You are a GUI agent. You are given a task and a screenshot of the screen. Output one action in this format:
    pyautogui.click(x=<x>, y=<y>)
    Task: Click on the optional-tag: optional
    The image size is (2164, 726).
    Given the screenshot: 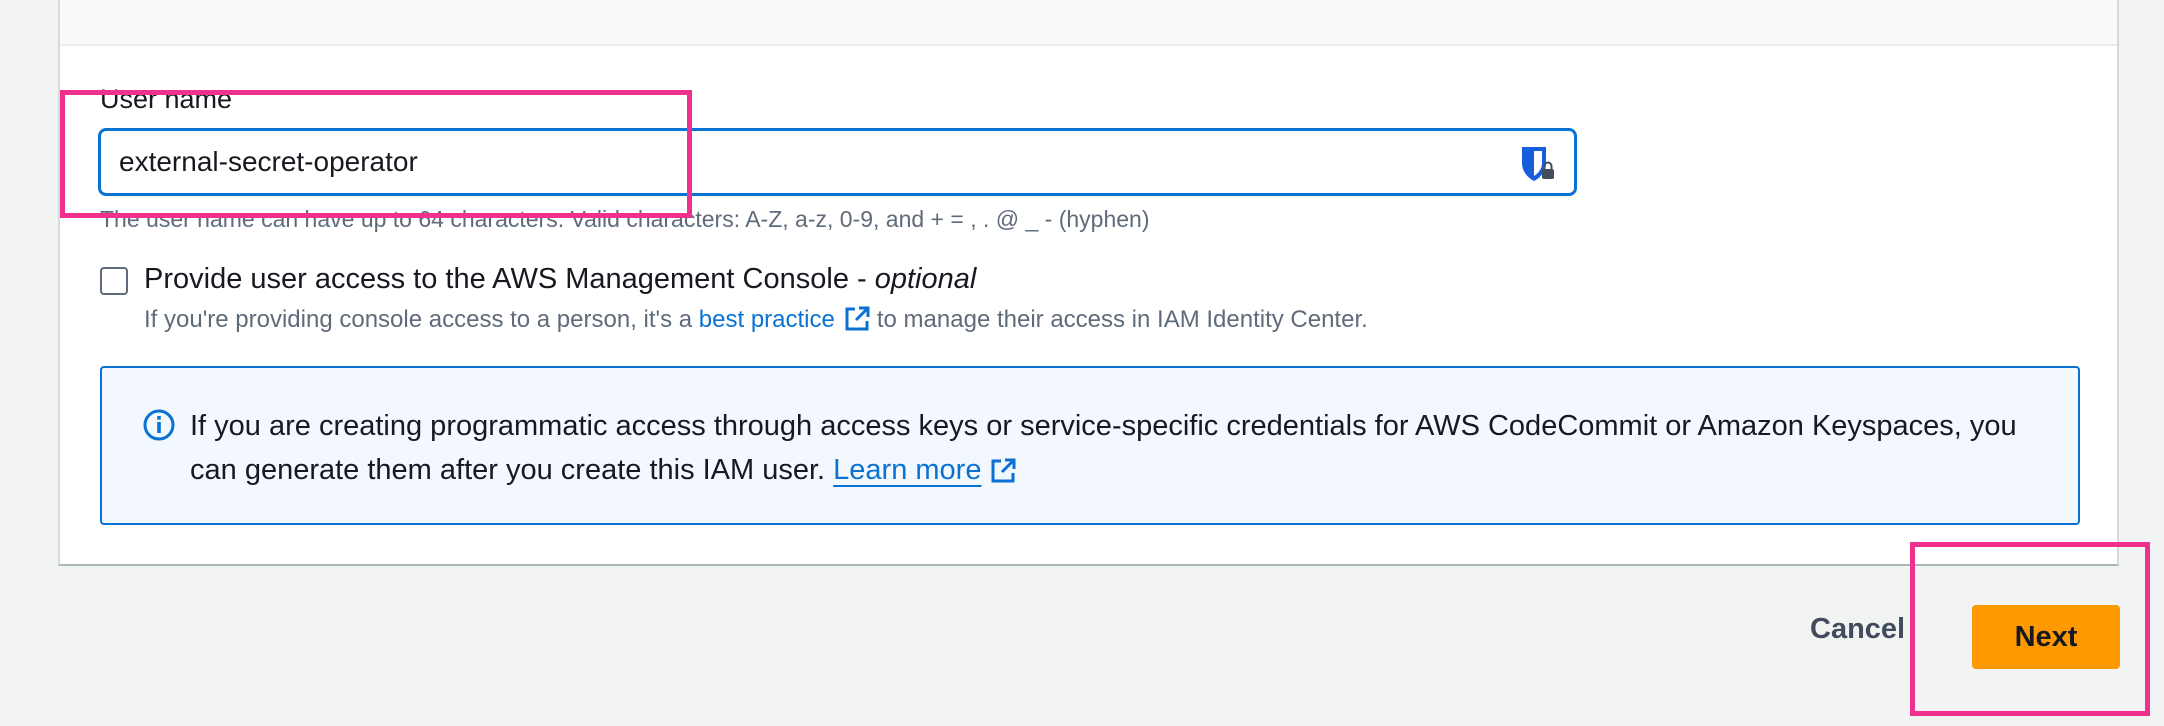 What is the action you would take?
    pyautogui.click(x=925, y=279)
    